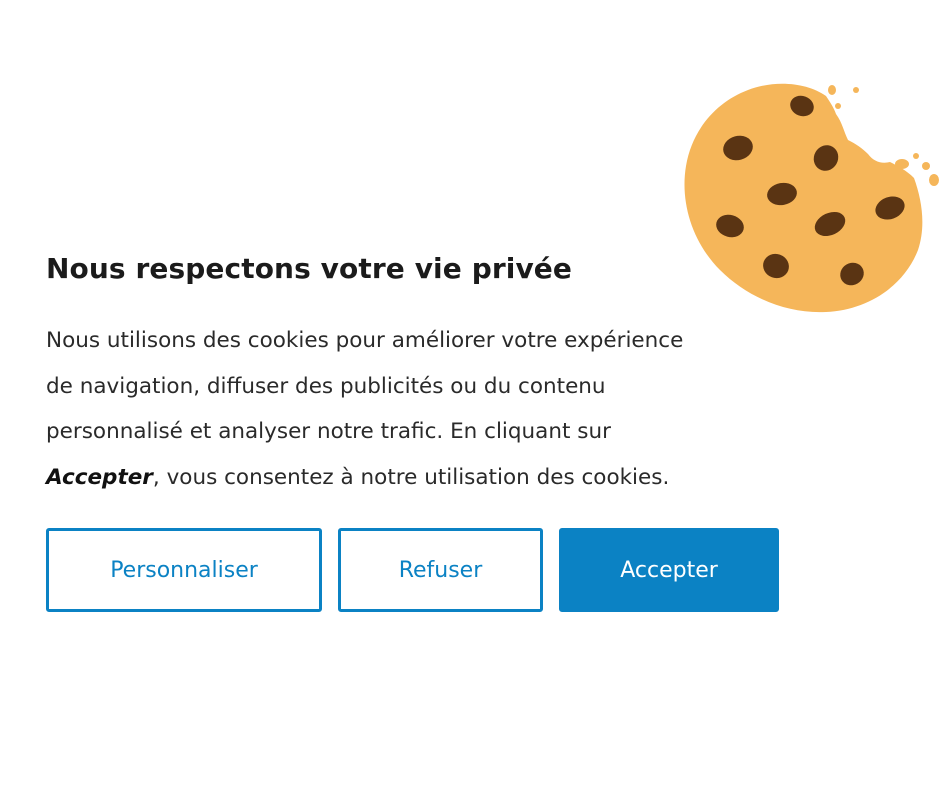  What do you see at coordinates (99, 477) in the screenshot?
I see `accept-emphasis: Accepter` at bounding box center [99, 477].